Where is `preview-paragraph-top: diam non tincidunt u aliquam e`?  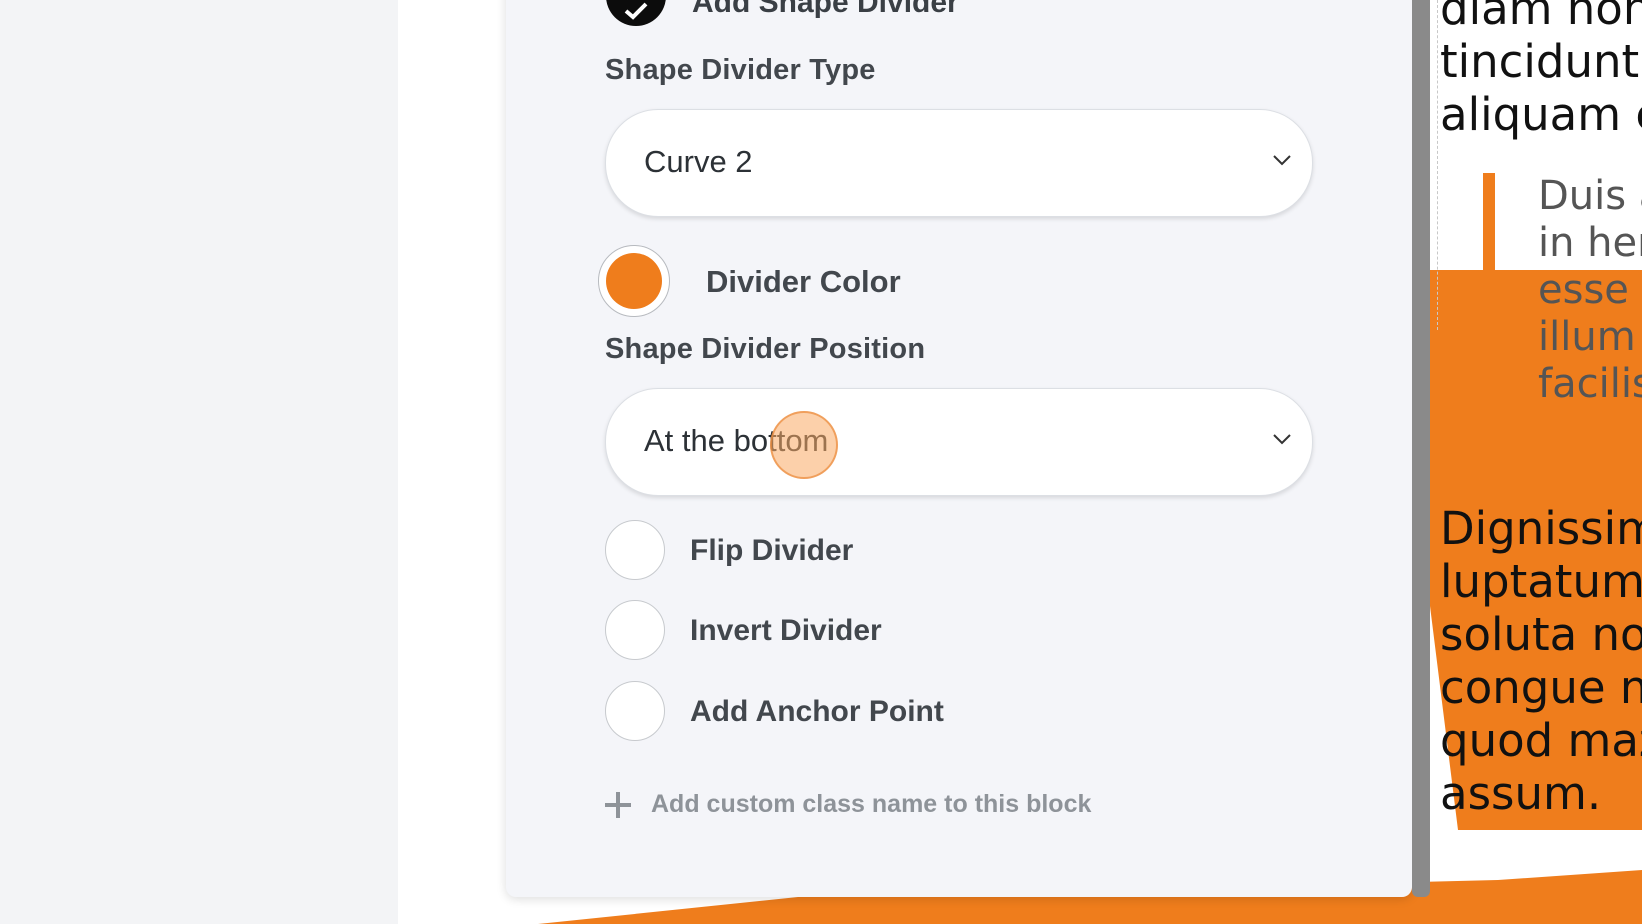
preview-paragraph-top: diam non tincidunt u aliquam e is located at coordinates (1541, 70).